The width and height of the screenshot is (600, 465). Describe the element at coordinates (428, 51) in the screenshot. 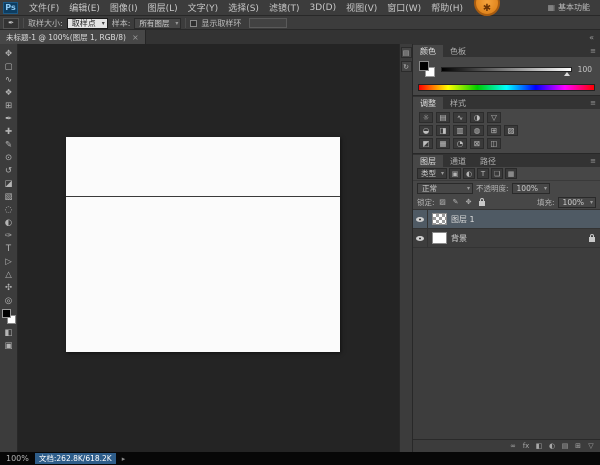

I see `tab-color: 颜色` at that location.